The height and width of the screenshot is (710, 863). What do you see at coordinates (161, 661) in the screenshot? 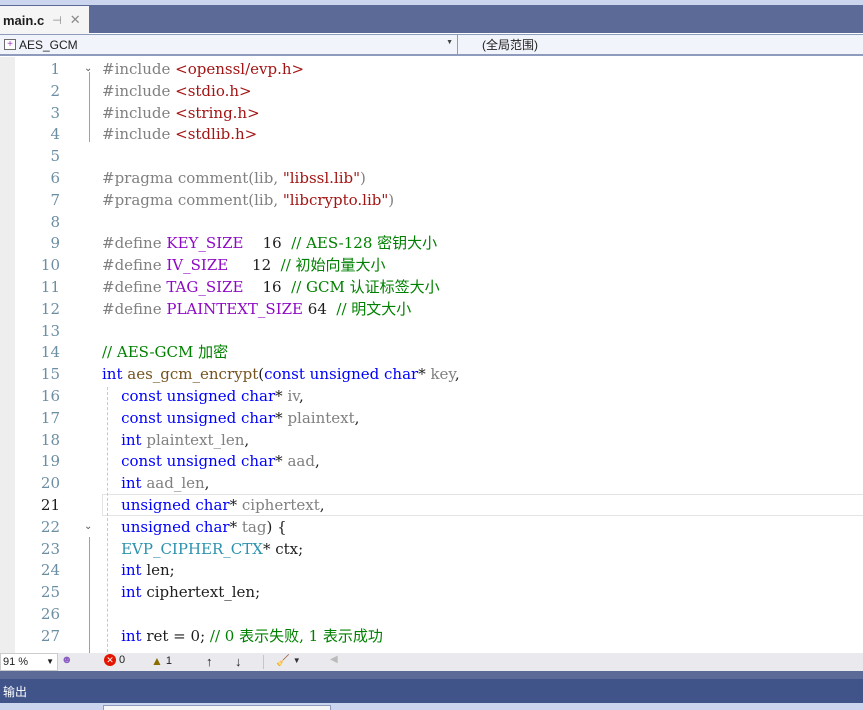
I see `warnings-indicator: ▲ 1` at bounding box center [161, 661].